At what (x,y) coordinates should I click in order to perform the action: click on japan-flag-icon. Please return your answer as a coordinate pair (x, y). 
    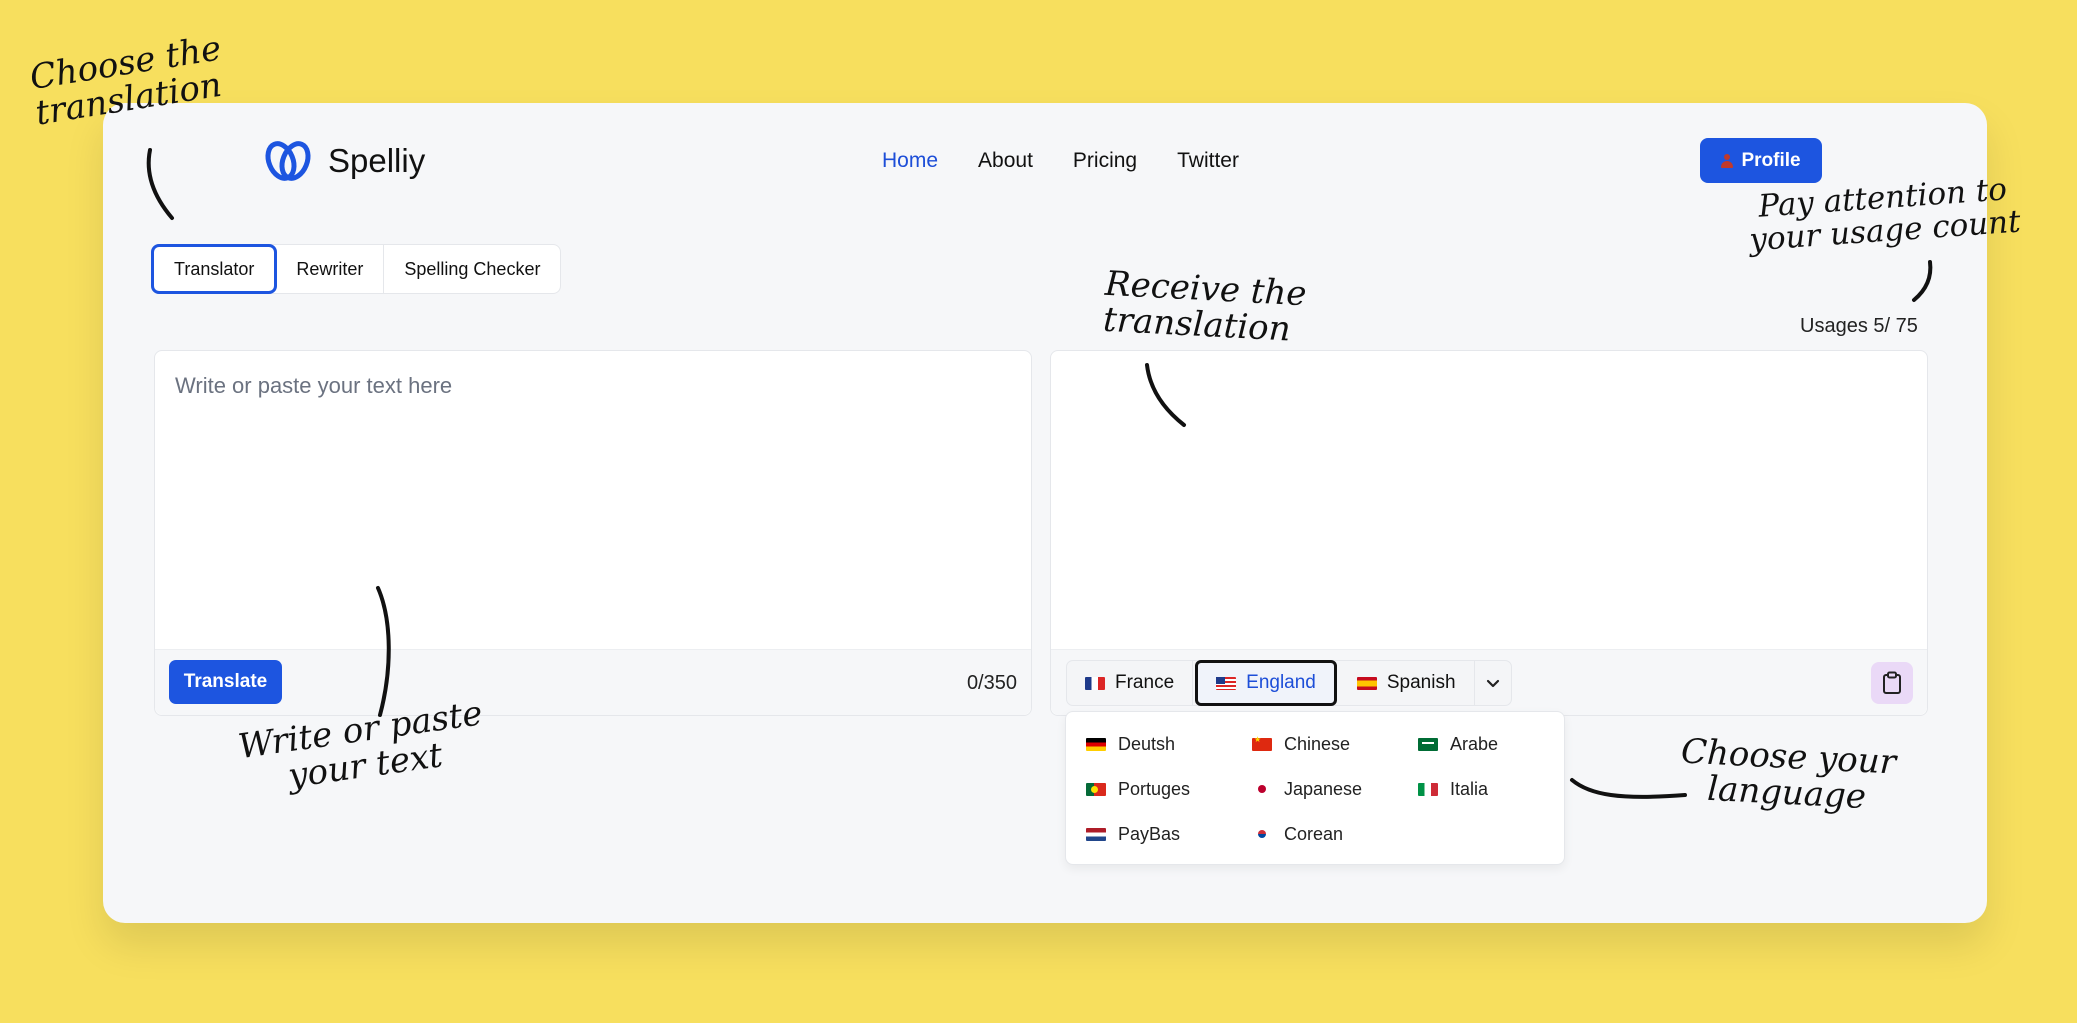
    Looking at the image, I should click on (1262, 789).